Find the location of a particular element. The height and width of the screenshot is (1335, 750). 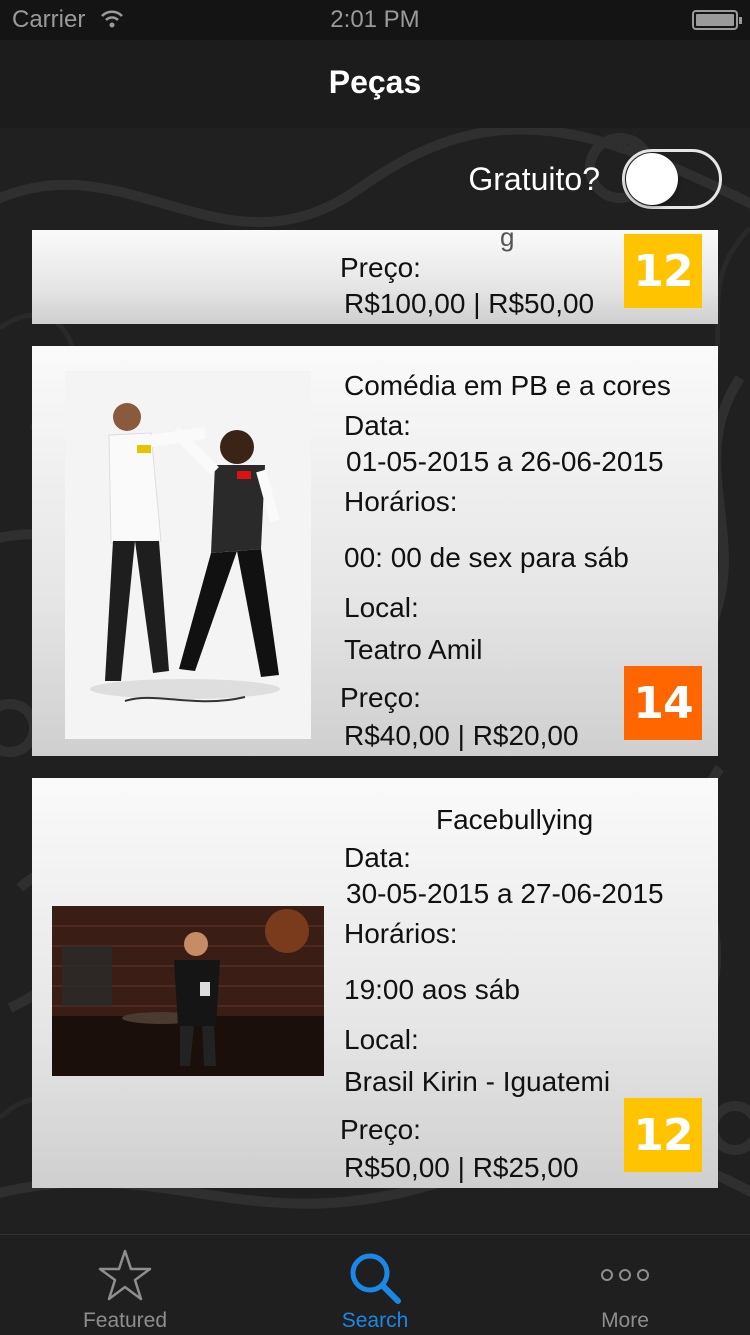

price-value: R$100,00 | R$50,00 is located at coordinates (469, 303).